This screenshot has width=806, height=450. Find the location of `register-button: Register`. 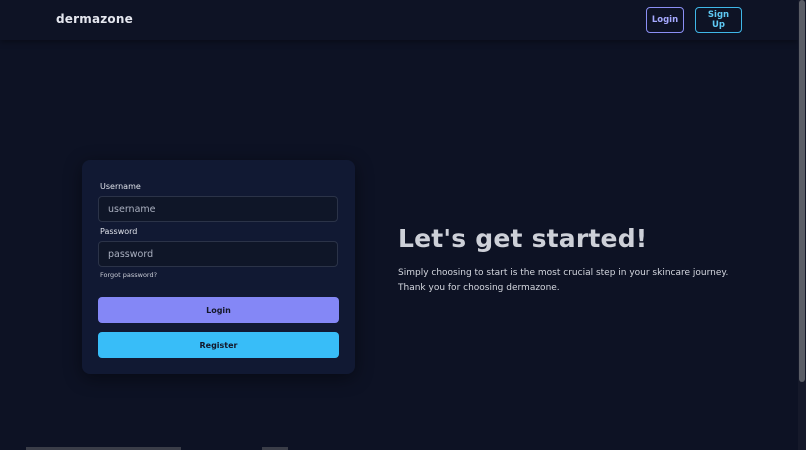

register-button: Register is located at coordinates (218, 345).